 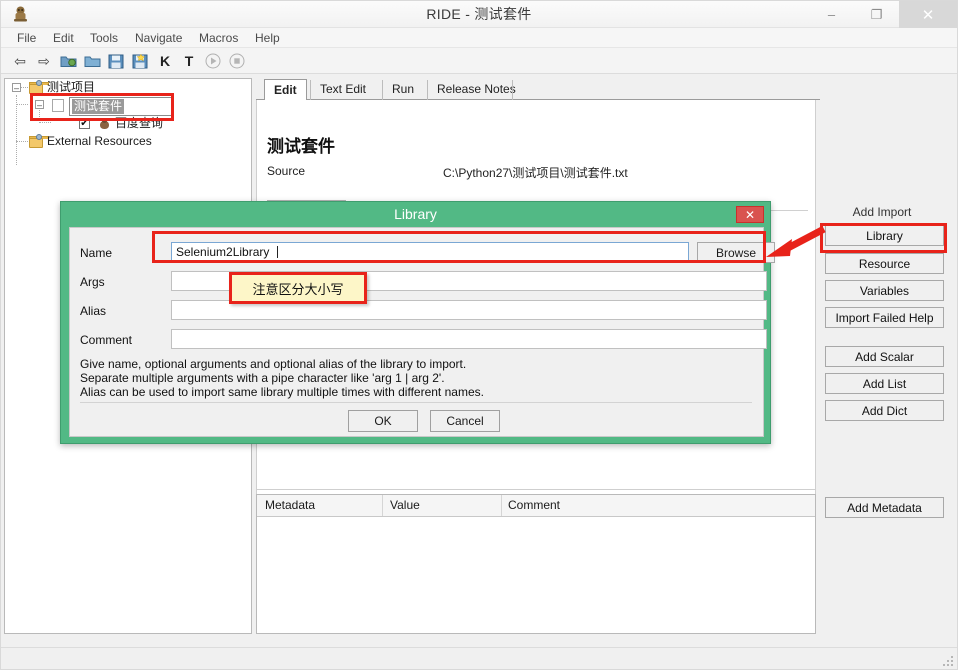 What do you see at coordinates (39, 105) in the screenshot?
I see `tree-expander-suite: –` at bounding box center [39, 105].